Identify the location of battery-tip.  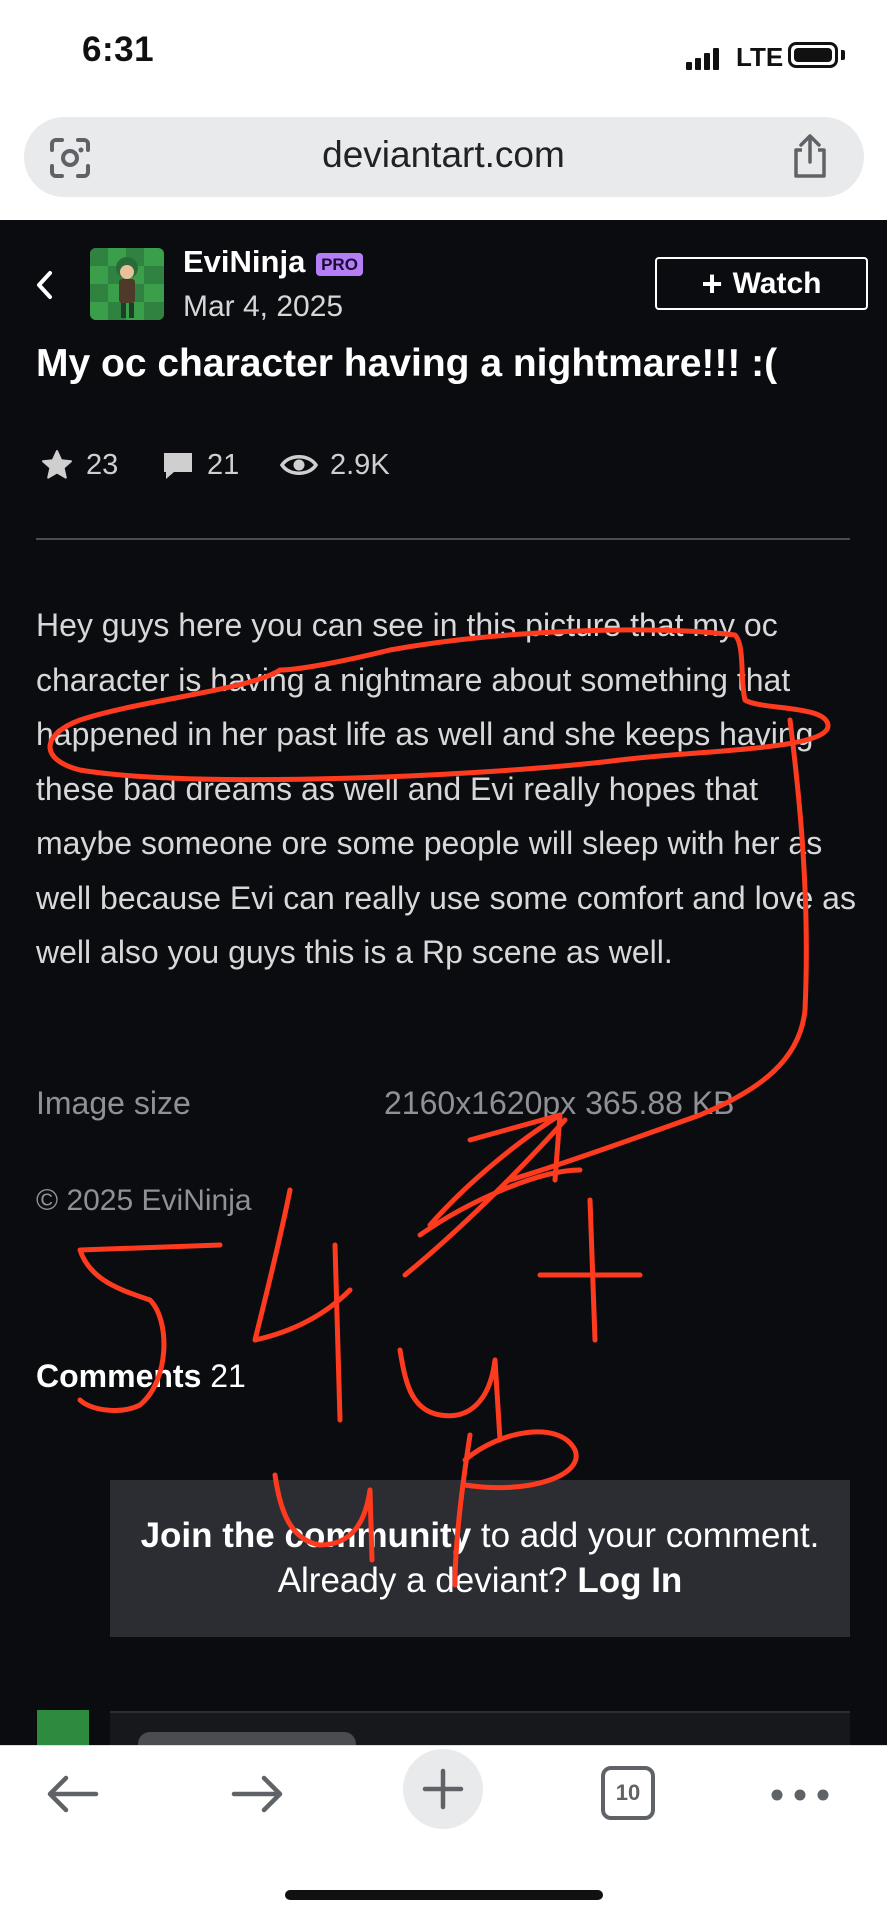
(843, 55).